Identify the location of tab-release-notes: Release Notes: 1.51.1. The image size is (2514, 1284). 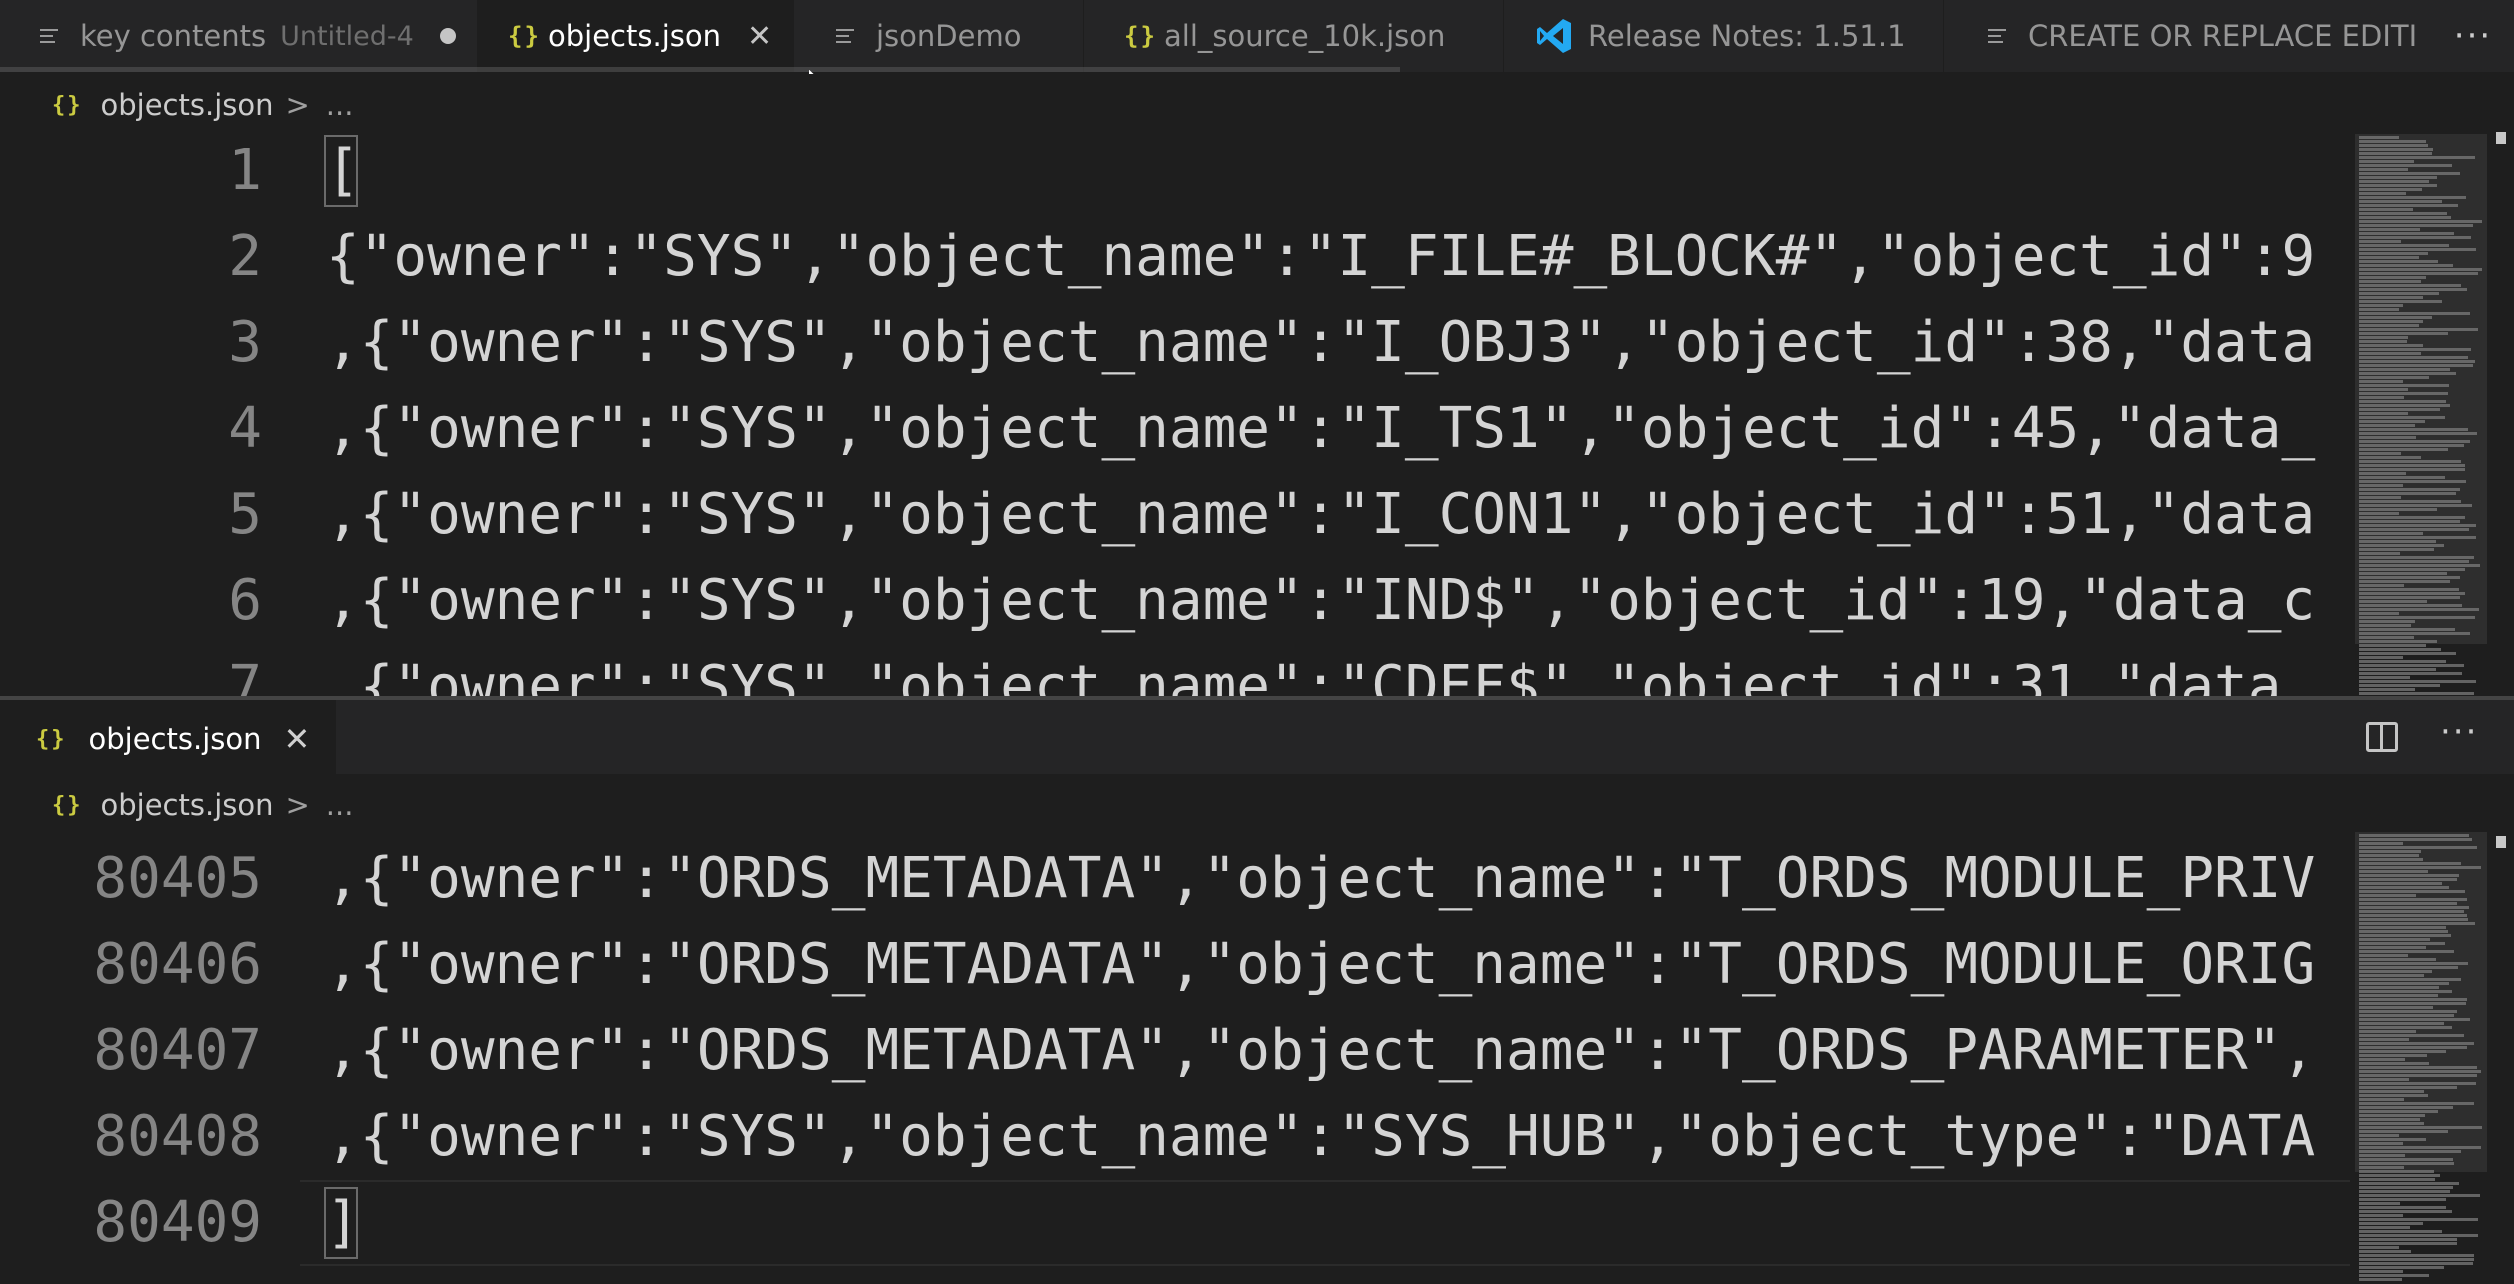
(1724, 36).